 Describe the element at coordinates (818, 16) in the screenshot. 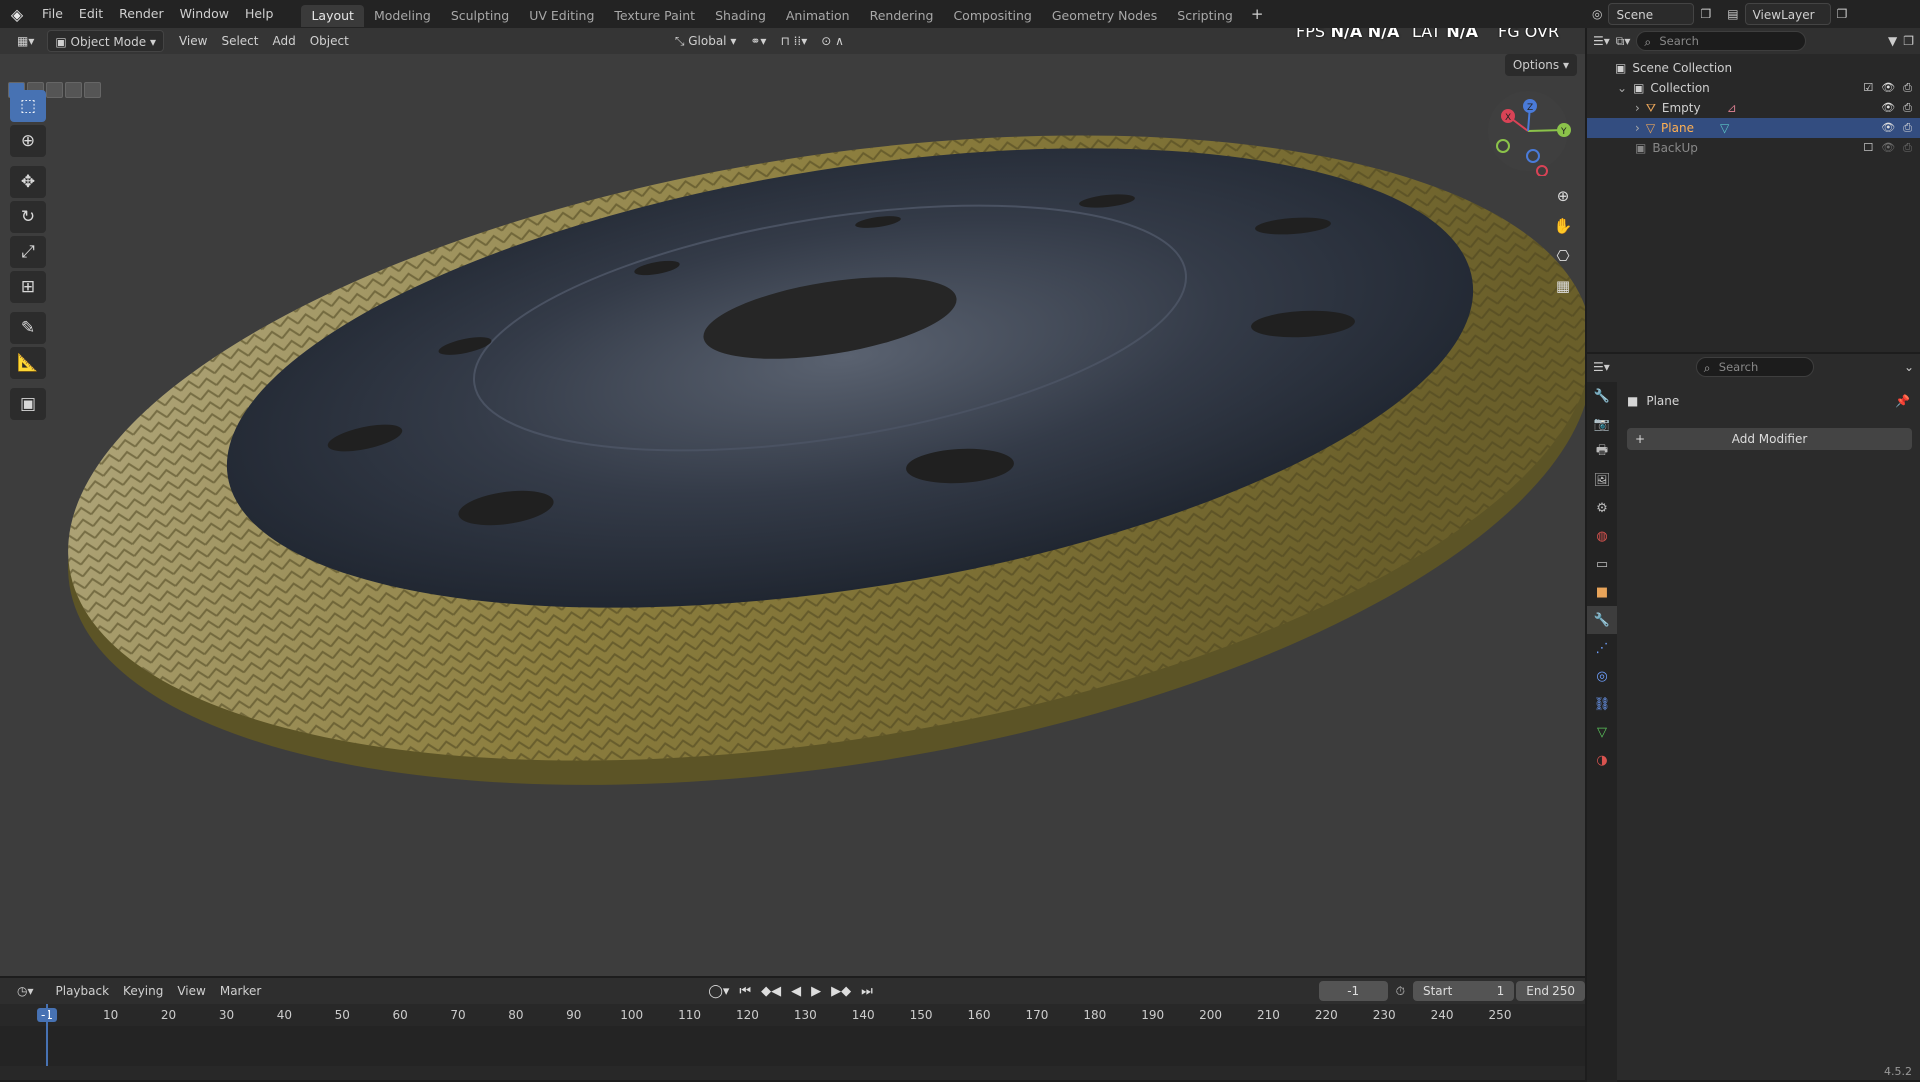

I see `tab-animation: Animation` at that location.